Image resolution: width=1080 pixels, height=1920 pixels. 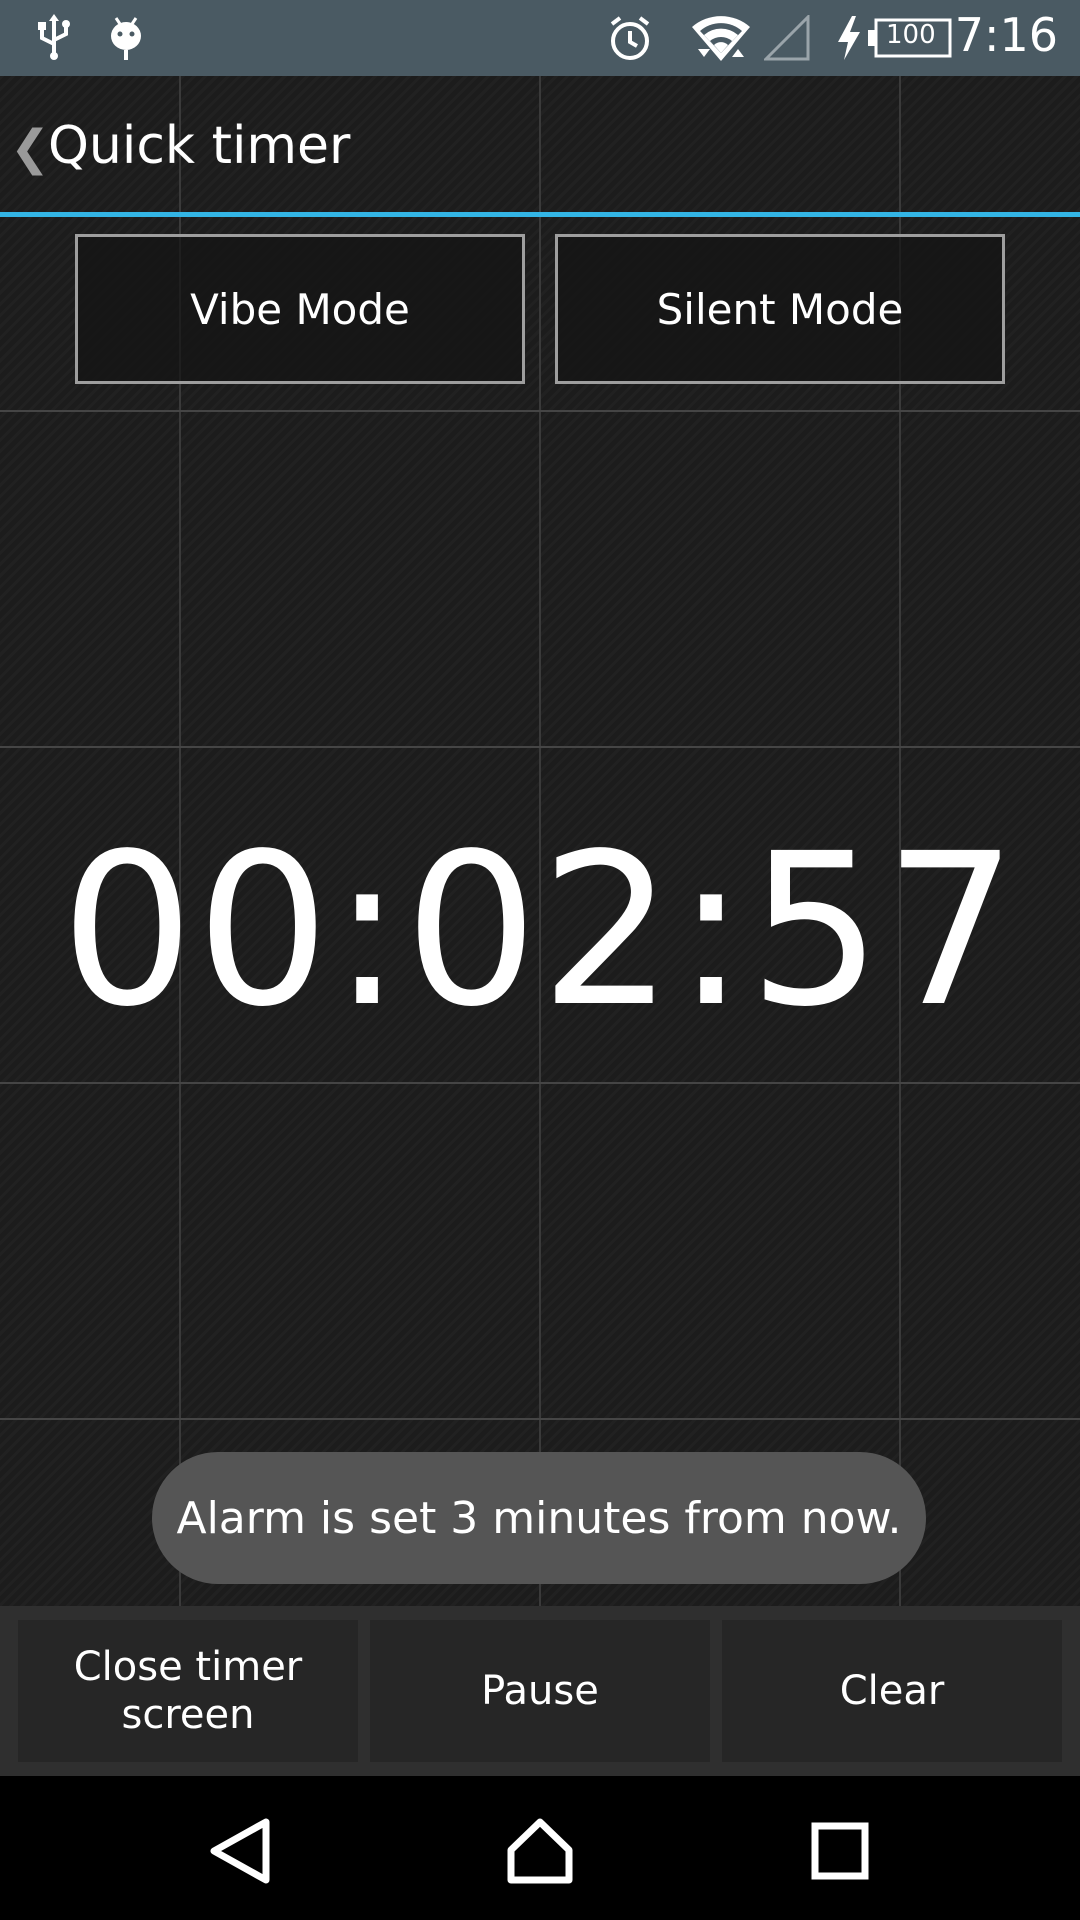 What do you see at coordinates (630, 38) in the screenshot?
I see `alarm-icon` at bounding box center [630, 38].